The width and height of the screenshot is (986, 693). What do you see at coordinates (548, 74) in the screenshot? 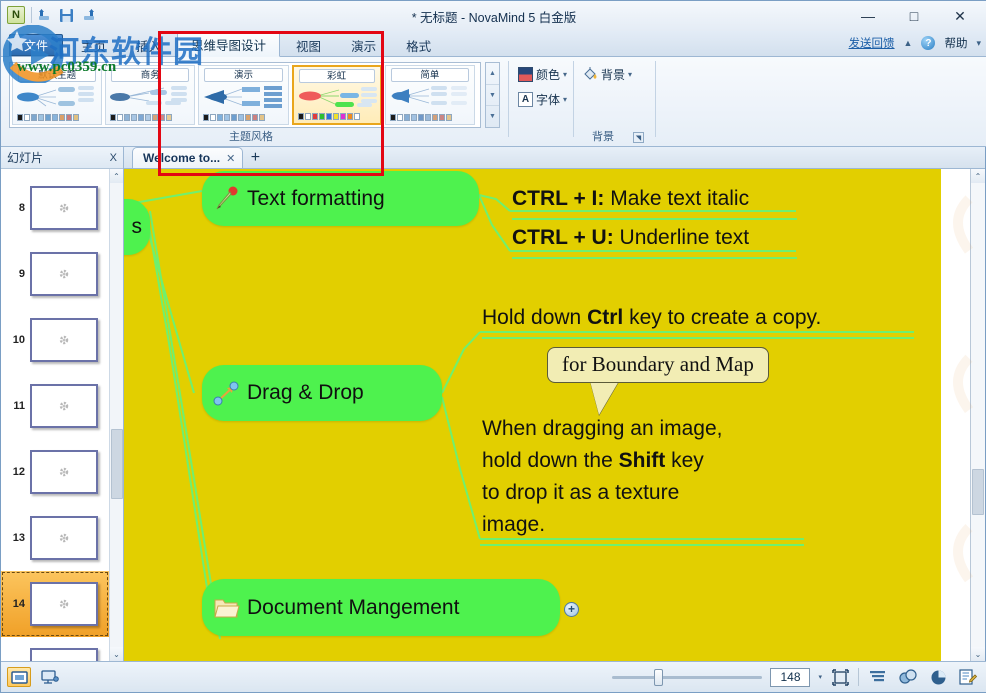
I see `color-button-label: 颜色` at bounding box center [548, 74].